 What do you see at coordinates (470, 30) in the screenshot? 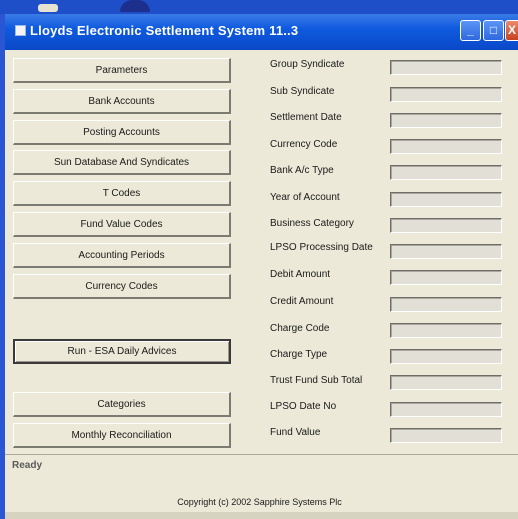
I see `minimize-button: _` at bounding box center [470, 30].